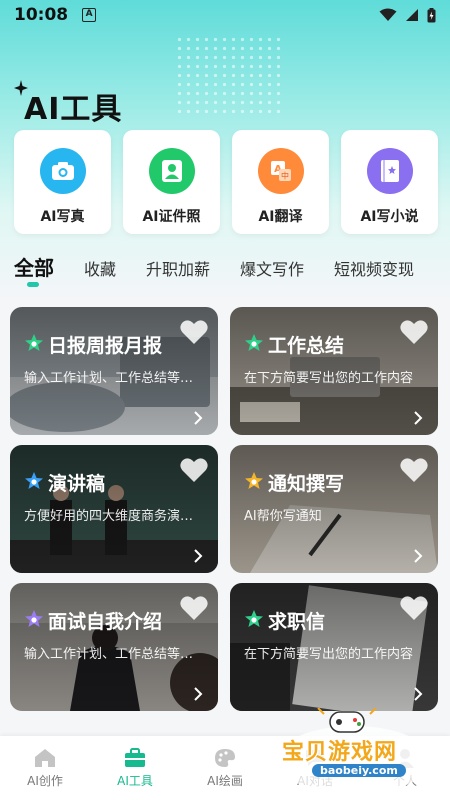  What do you see at coordinates (73, 109) in the screenshot?
I see `page-title: AI工具` at bounding box center [73, 109].